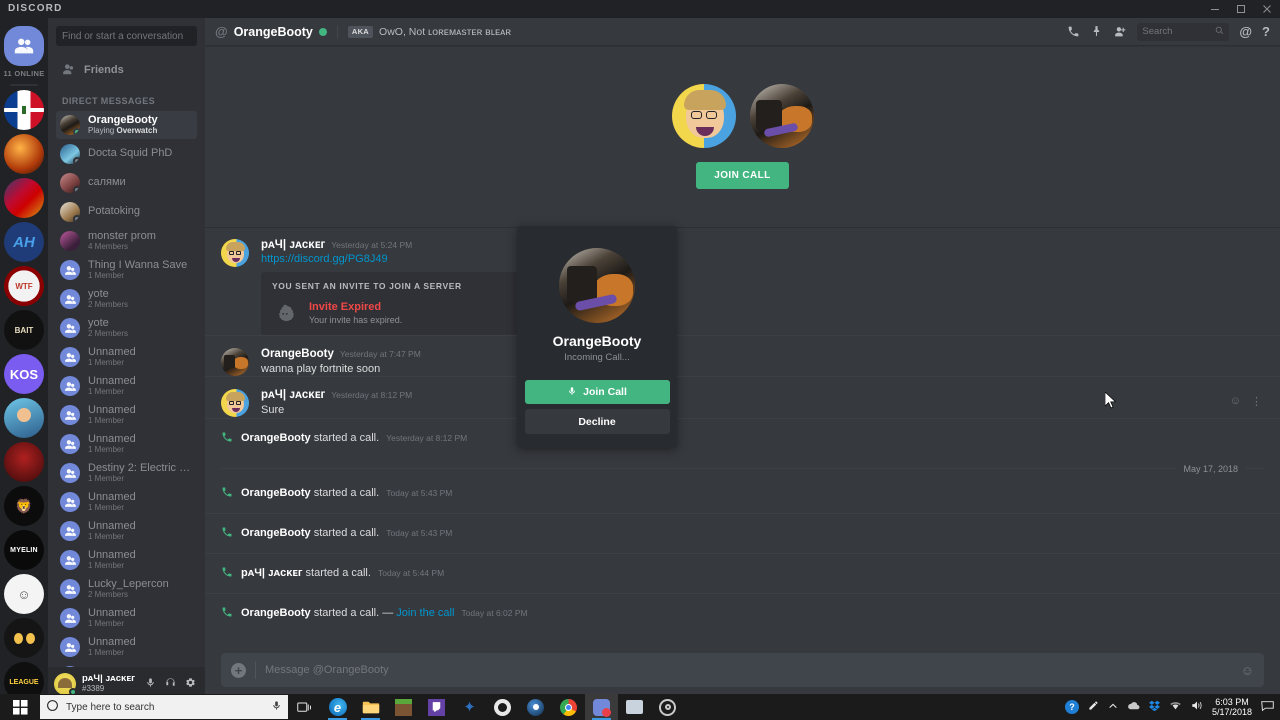 This screenshot has width=1280, height=720. I want to click on search-input: Search, so click(1183, 31).